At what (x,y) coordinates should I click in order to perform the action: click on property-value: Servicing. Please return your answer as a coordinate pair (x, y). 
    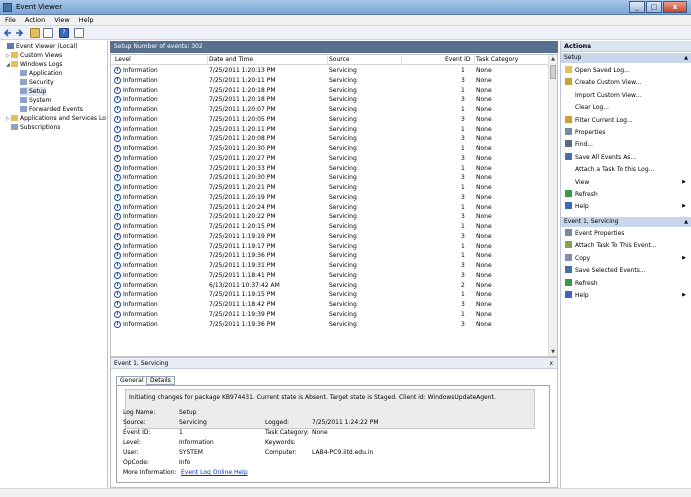
    Looking at the image, I should click on (193, 422).